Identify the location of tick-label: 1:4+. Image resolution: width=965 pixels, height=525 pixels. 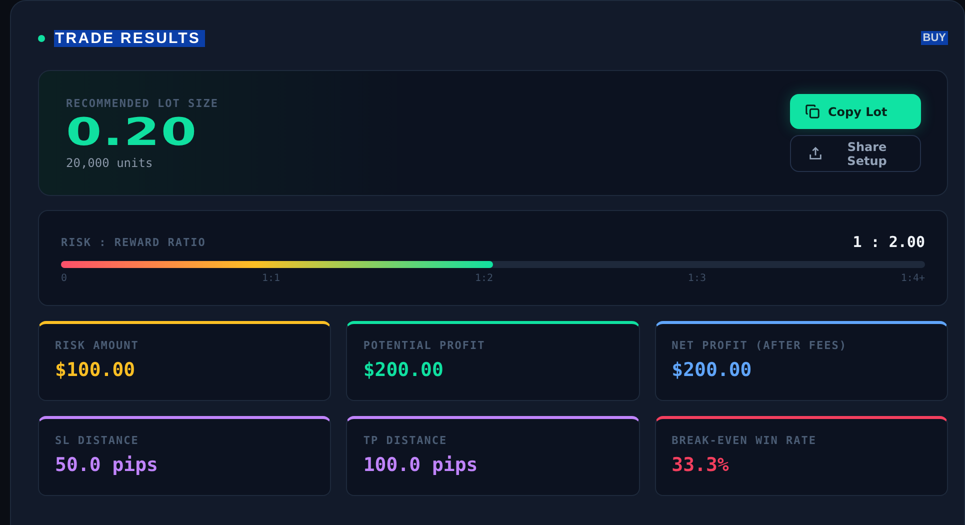
(912, 278).